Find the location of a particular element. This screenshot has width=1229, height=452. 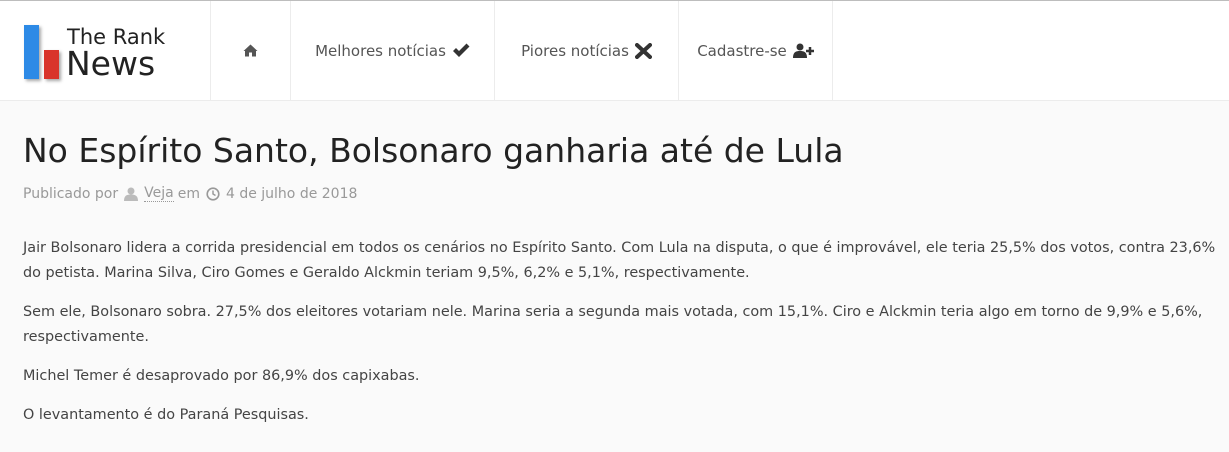

nav-signup: Cadastre-se is located at coordinates (755, 50).